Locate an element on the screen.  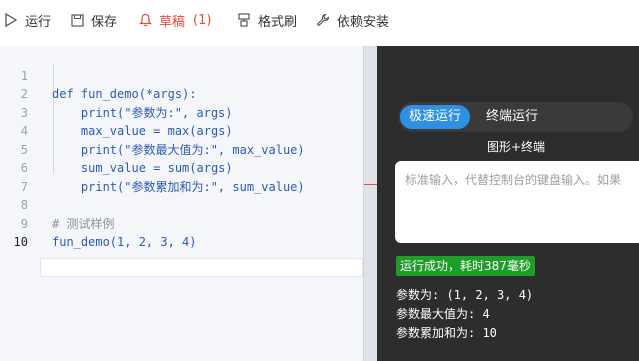
save-label: 保存 is located at coordinates (104, 22).